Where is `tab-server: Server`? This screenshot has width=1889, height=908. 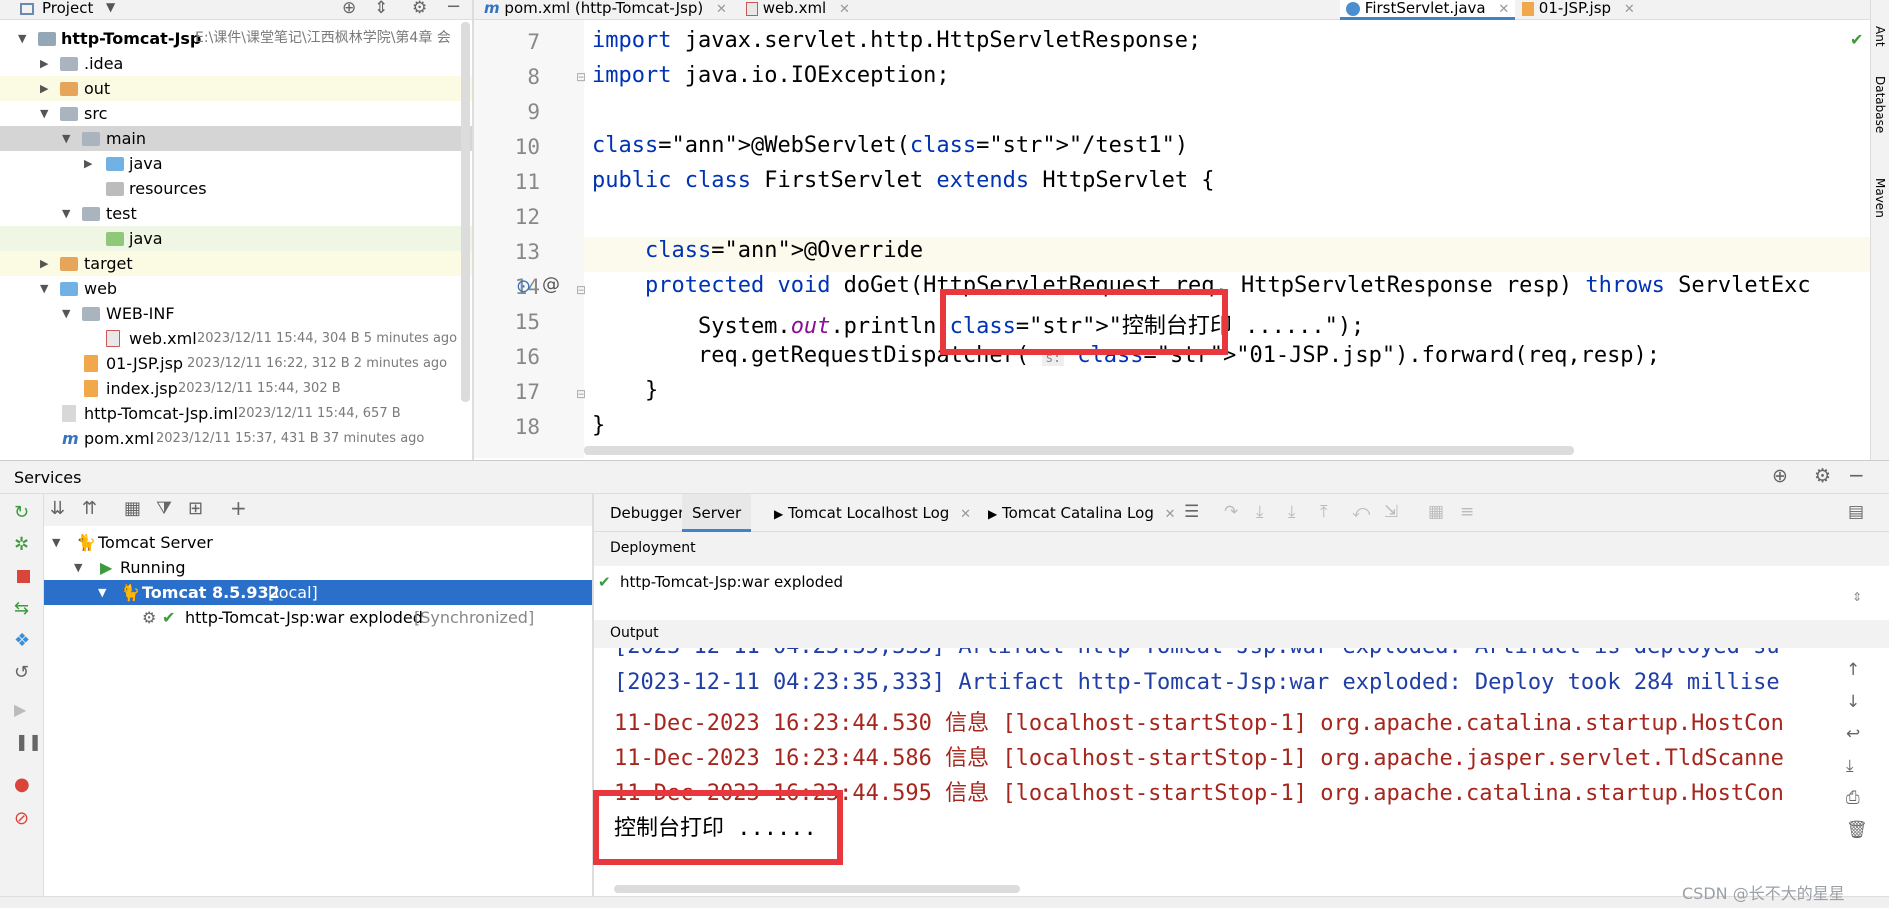 tab-server: Server is located at coordinates (717, 513).